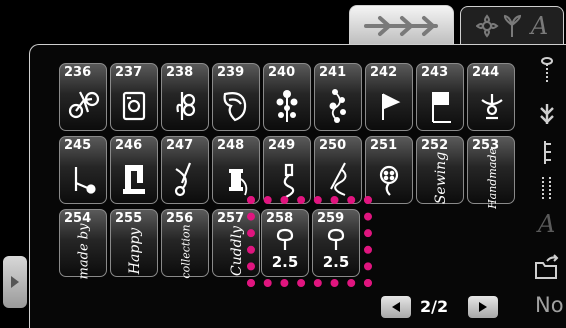 The height and width of the screenshot is (328, 566). I want to click on next-page-button, so click(483, 307).